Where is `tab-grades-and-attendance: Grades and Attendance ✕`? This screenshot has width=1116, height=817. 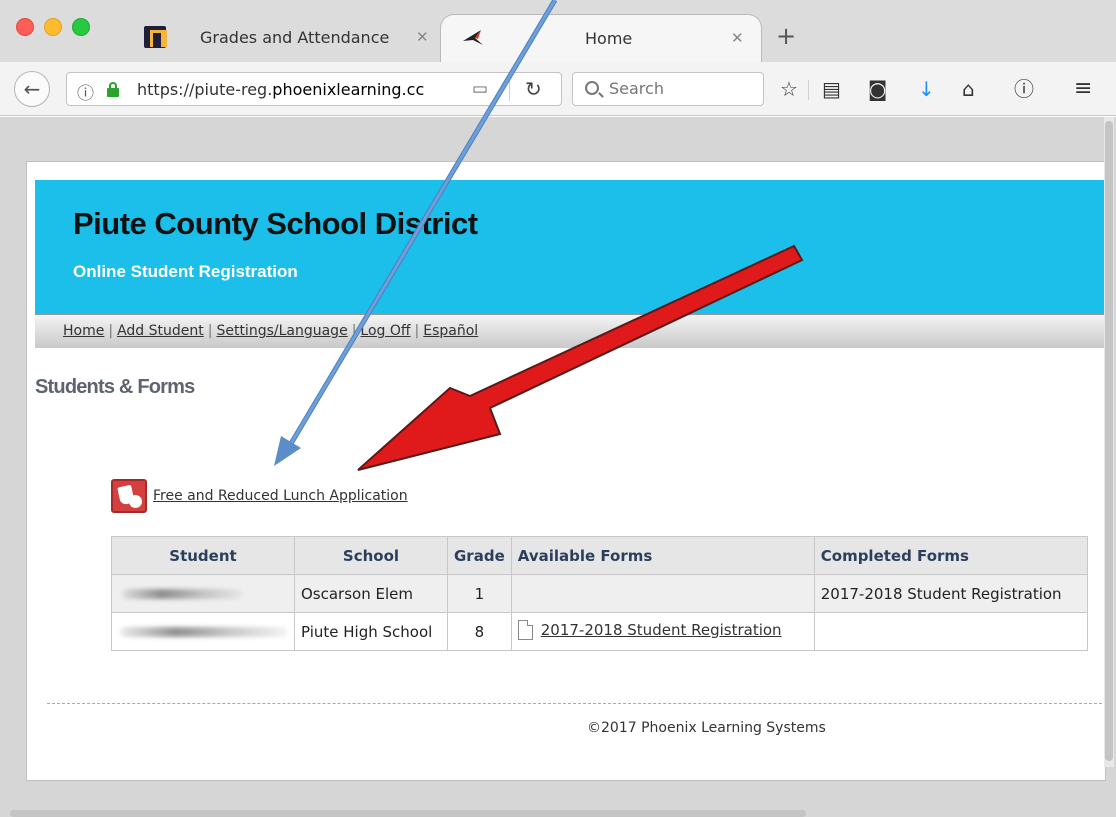
tab-grades-and-attendance: Grades and Attendance ✕ is located at coordinates (285, 38).